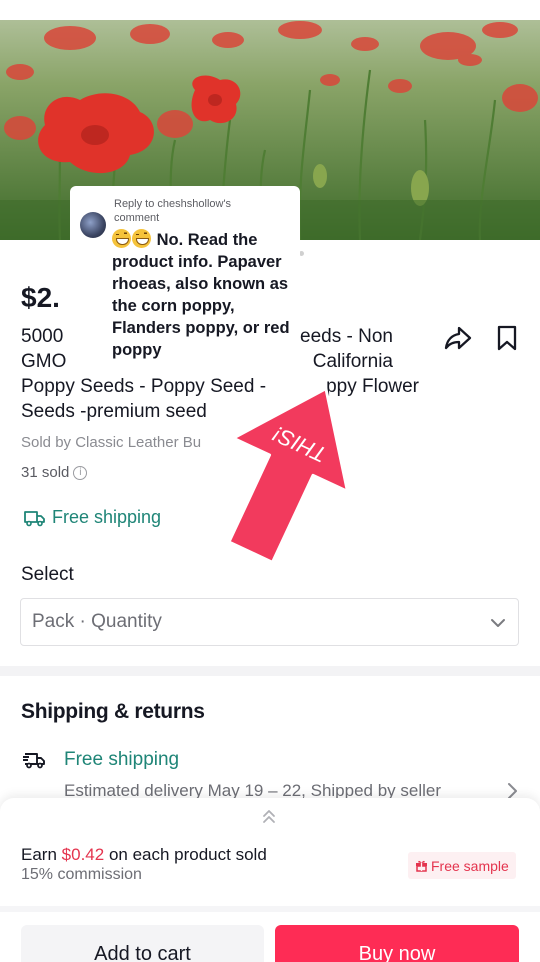 The image size is (540, 962). What do you see at coordinates (47, 574) in the screenshot?
I see `select-label: Select` at bounding box center [47, 574].